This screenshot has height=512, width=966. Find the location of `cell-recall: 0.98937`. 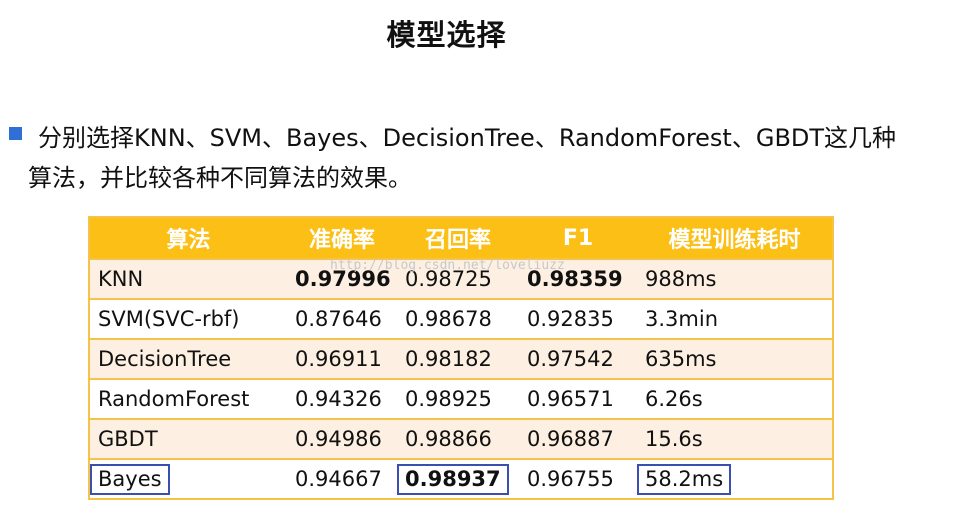

cell-recall: 0.98937 is located at coordinates (458, 478).